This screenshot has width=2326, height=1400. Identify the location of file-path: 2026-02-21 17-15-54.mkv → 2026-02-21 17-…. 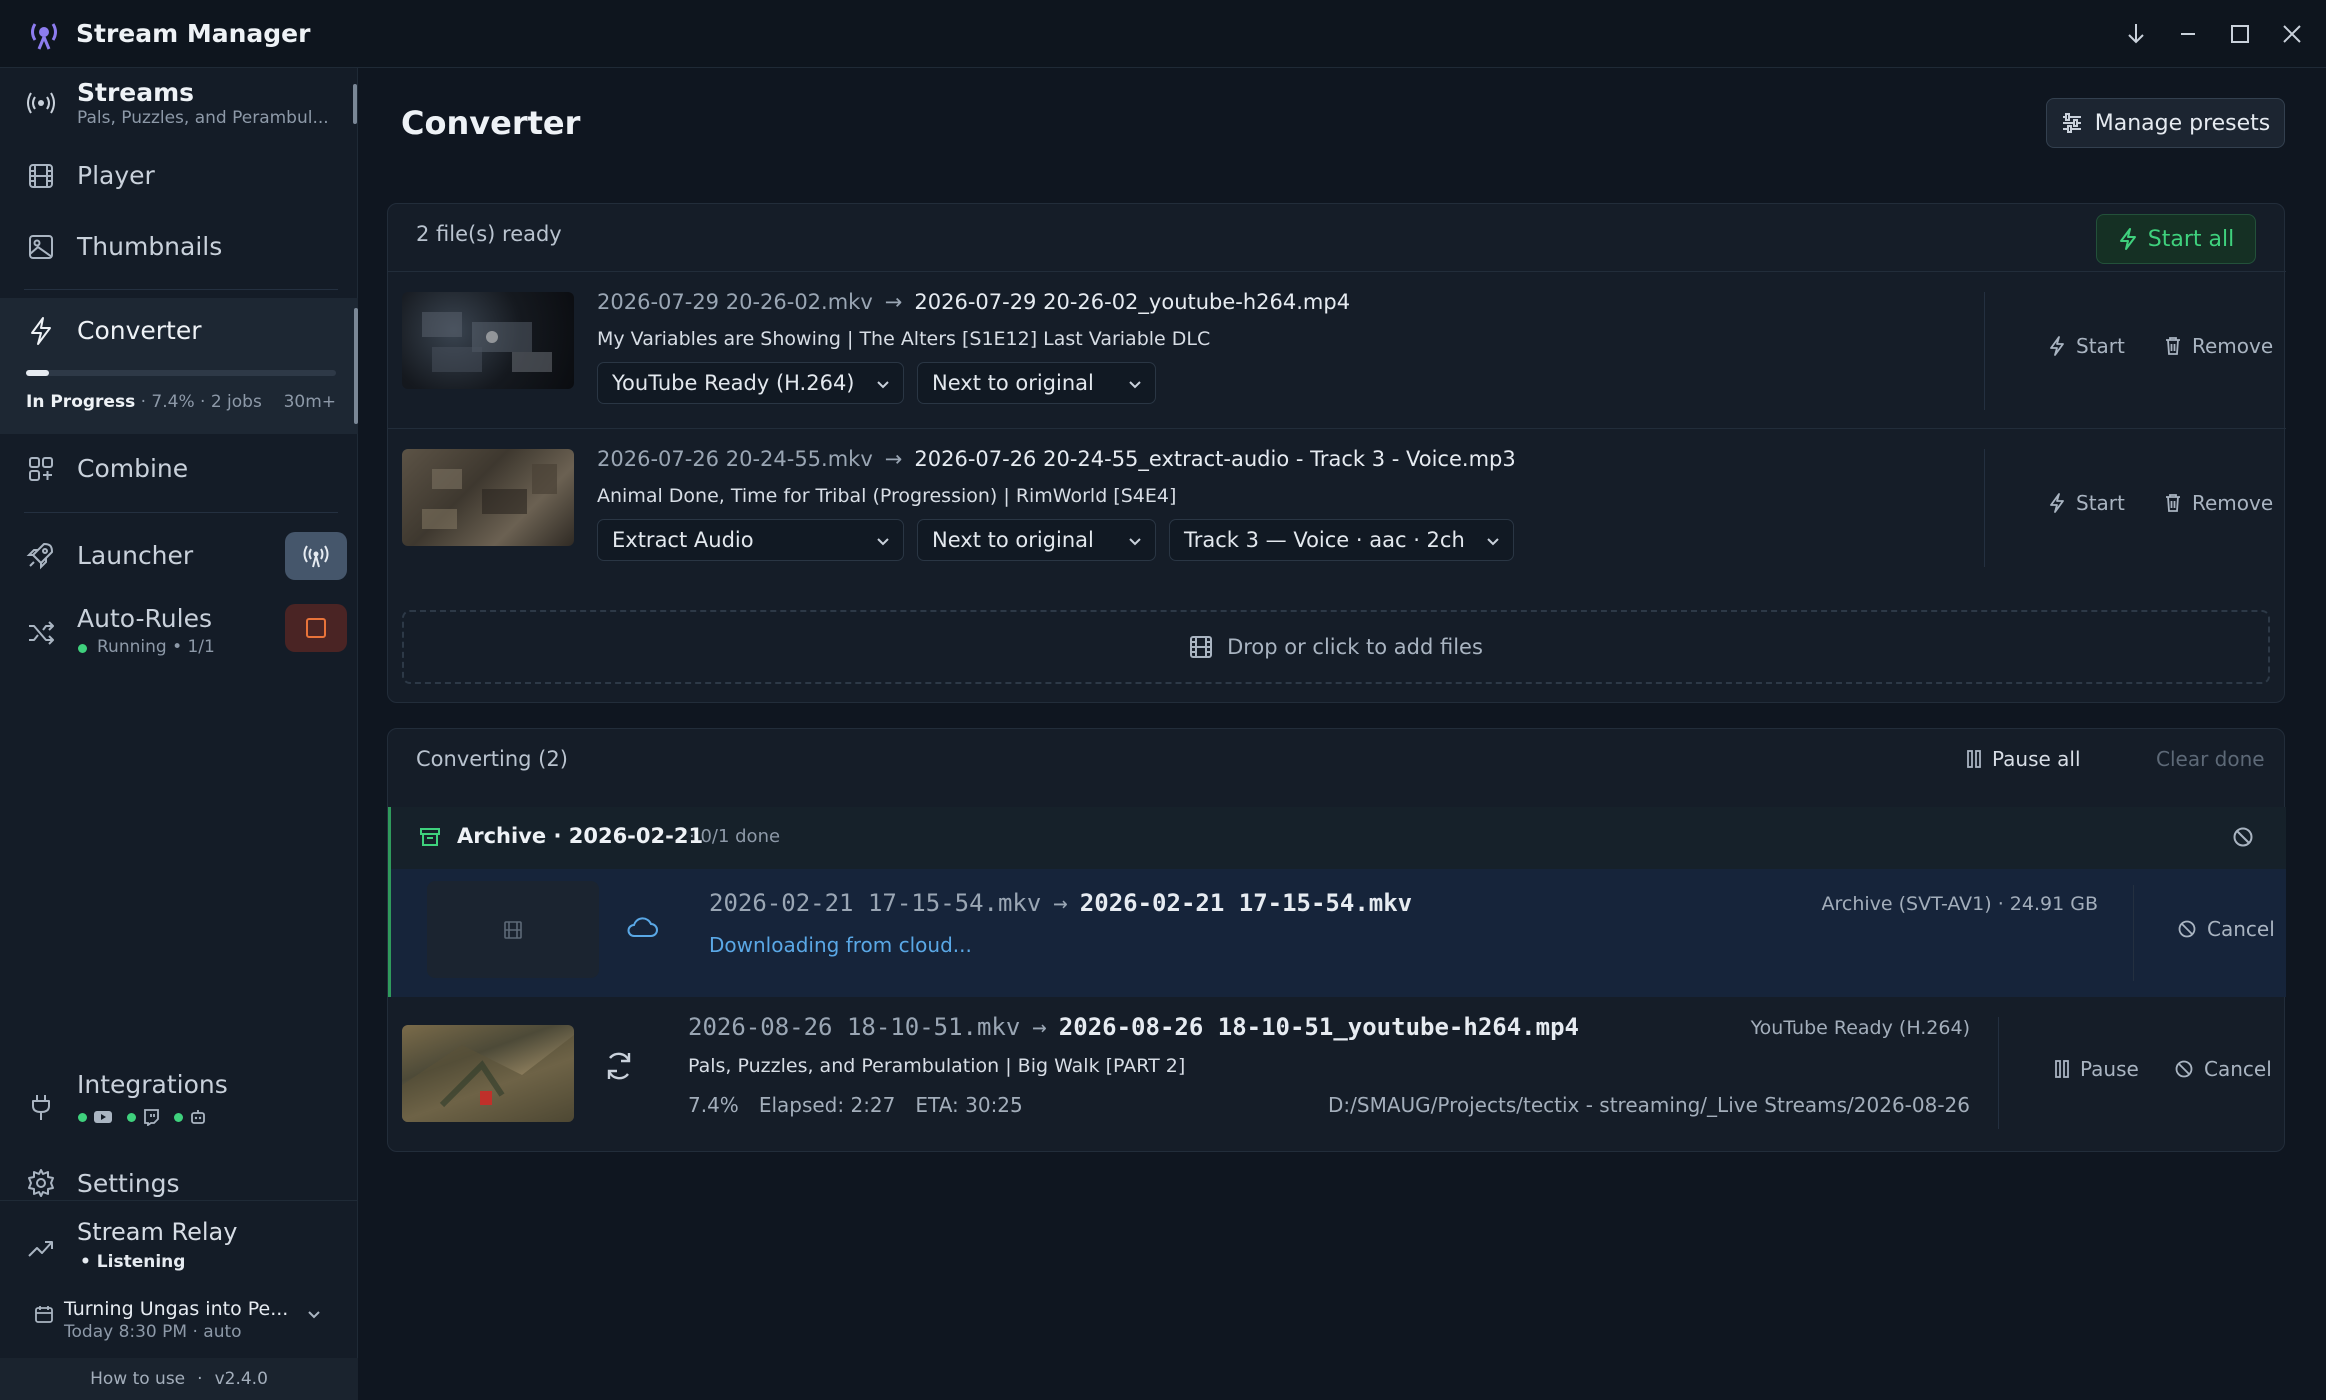
(1060, 903).